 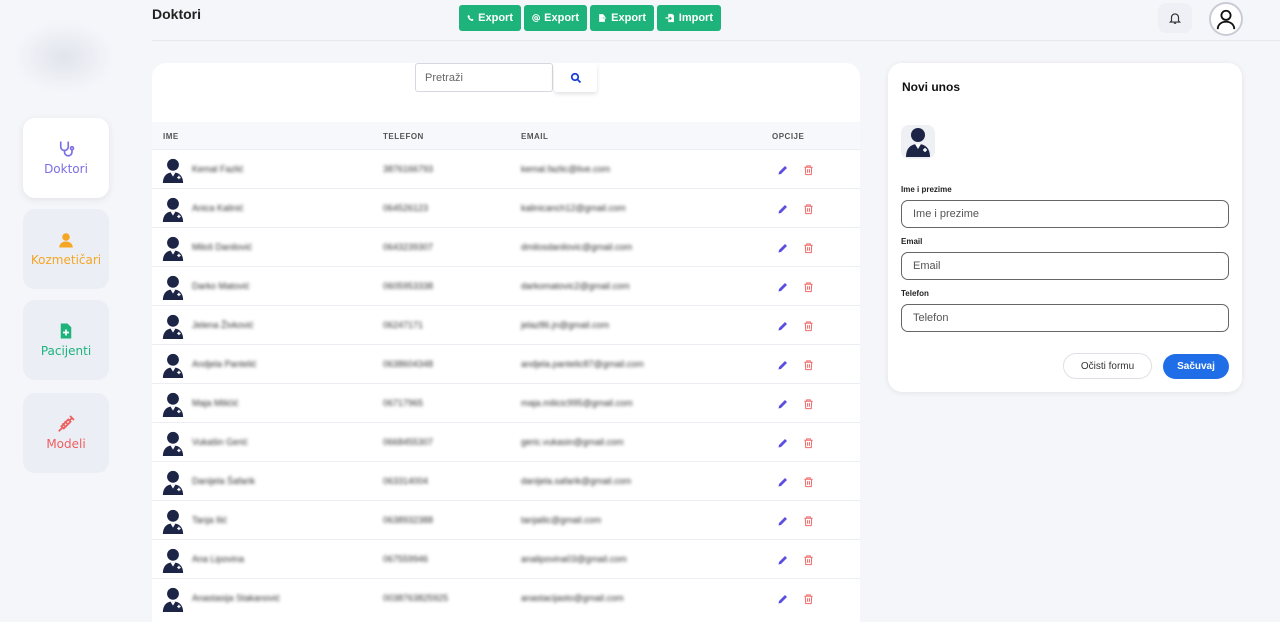 I want to click on save-button: Sačuvaj, so click(x=1196, y=366).